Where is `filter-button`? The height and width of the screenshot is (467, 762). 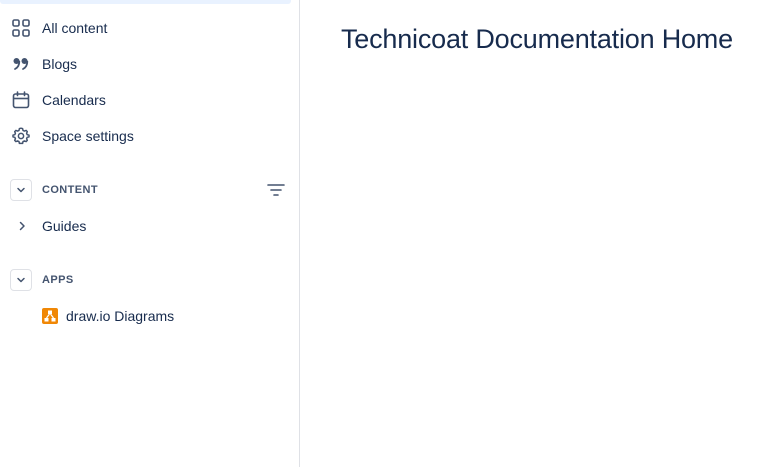 filter-button is located at coordinates (276, 190).